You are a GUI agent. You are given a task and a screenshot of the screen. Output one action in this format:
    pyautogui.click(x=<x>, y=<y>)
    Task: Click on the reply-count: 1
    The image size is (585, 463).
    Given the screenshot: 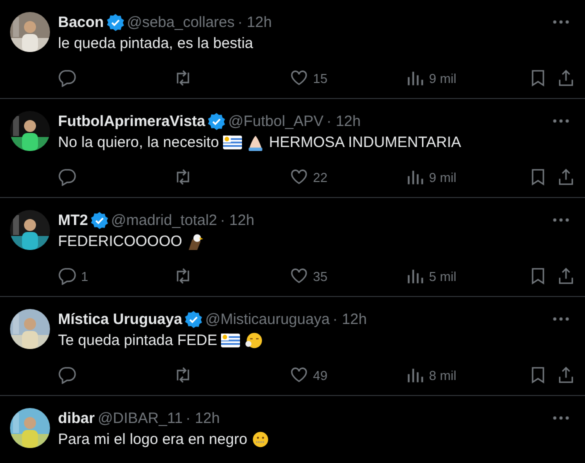 What is the action you would take?
    pyautogui.click(x=84, y=276)
    